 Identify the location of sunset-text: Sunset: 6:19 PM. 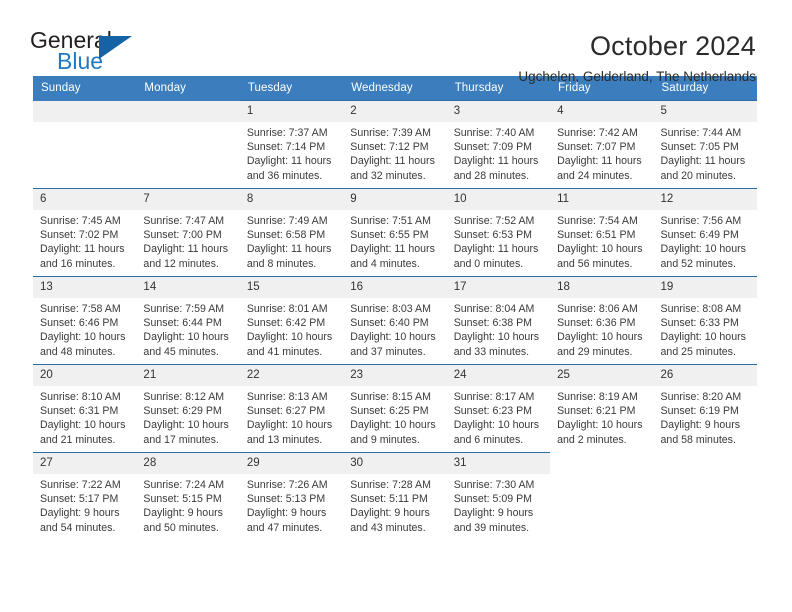
(699, 411).